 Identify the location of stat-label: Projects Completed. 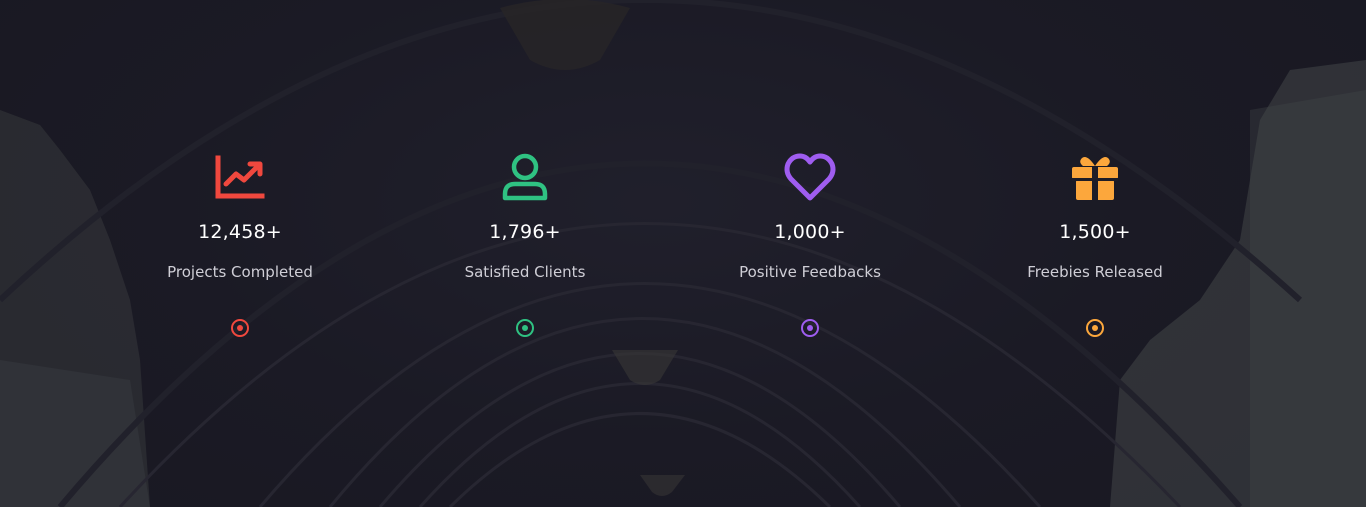
(240, 272).